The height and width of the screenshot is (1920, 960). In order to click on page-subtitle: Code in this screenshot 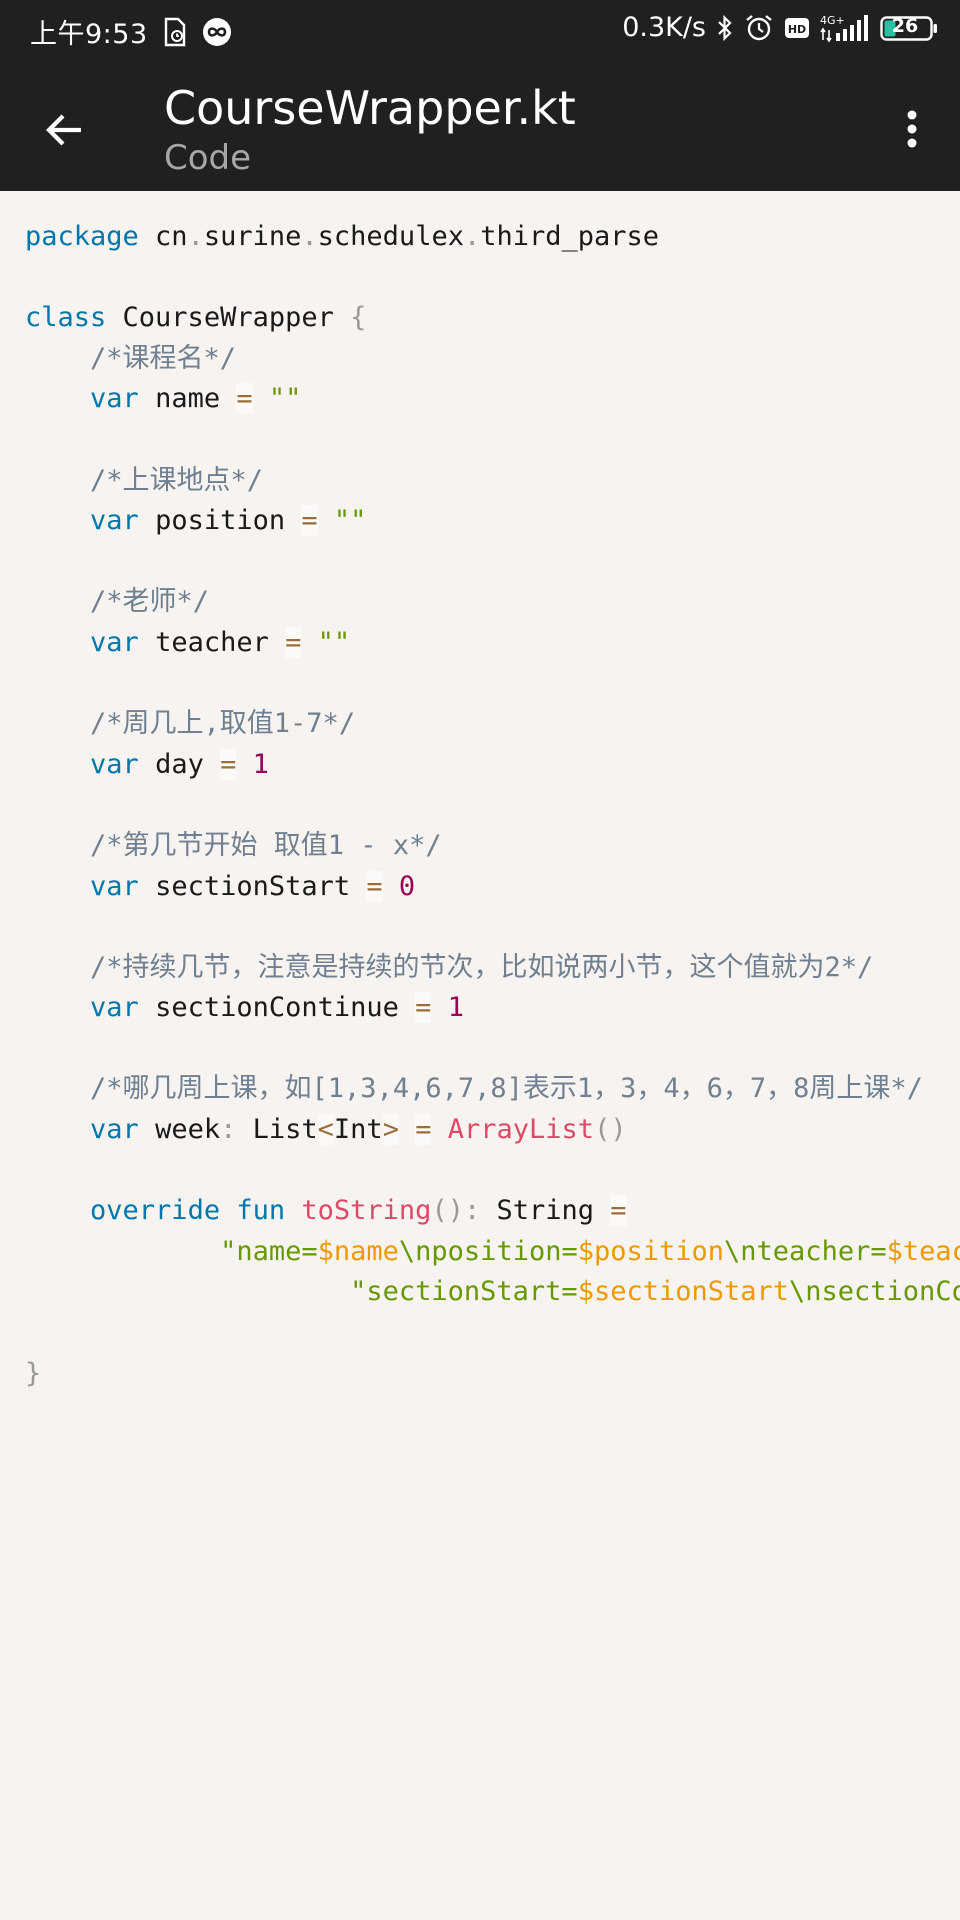, I will do `click(208, 158)`.